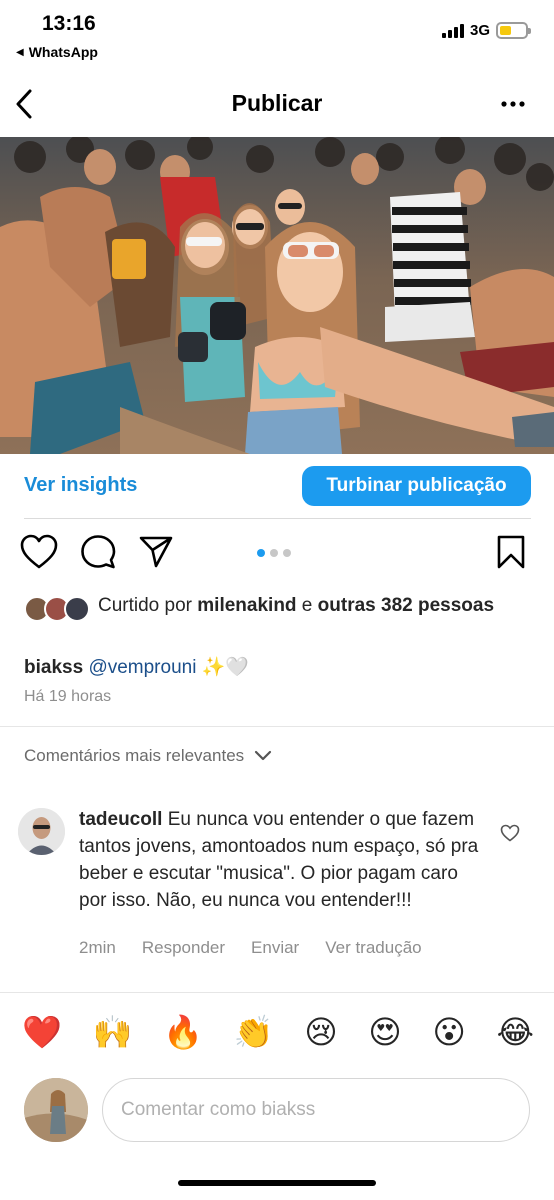 This screenshot has height=1200, width=554. I want to click on my-avatar-image, so click(56, 1110).